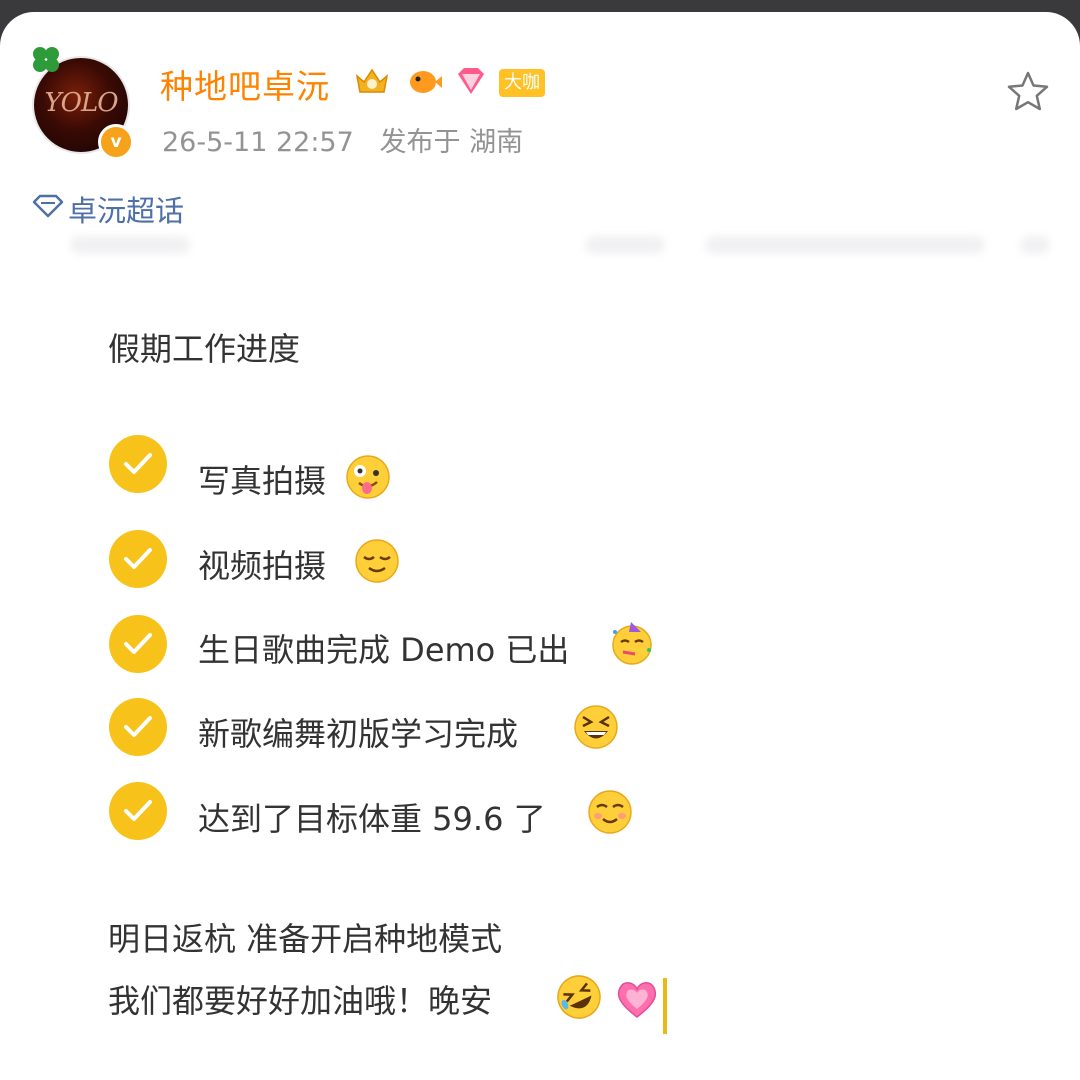 The width and height of the screenshot is (1080, 1080). What do you see at coordinates (258, 142) in the screenshot?
I see `post-timestamp: 26-5-11 22:57` at bounding box center [258, 142].